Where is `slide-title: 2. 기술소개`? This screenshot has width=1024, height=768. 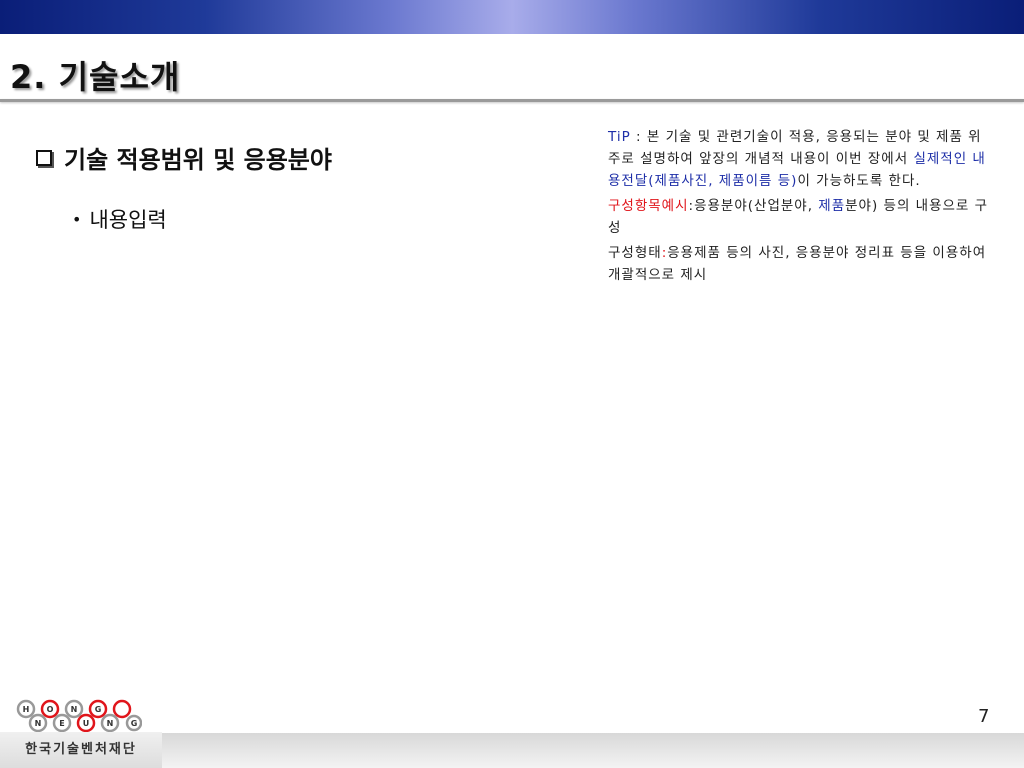
slide-title: 2. 기술소개 is located at coordinates (95, 77).